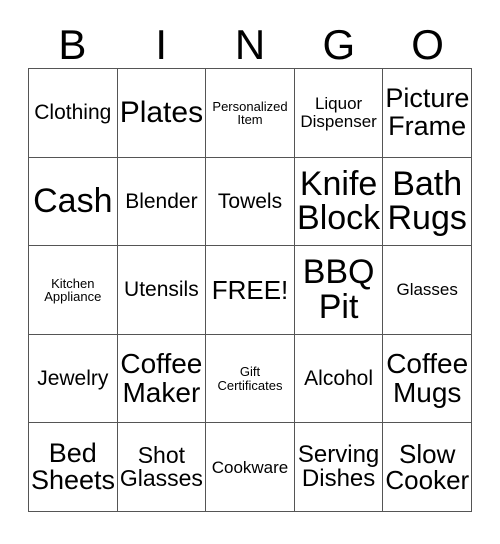 This screenshot has height=544, width=500. I want to click on bingo-cell-r5c2: Shot Glasses, so click(162, 467).